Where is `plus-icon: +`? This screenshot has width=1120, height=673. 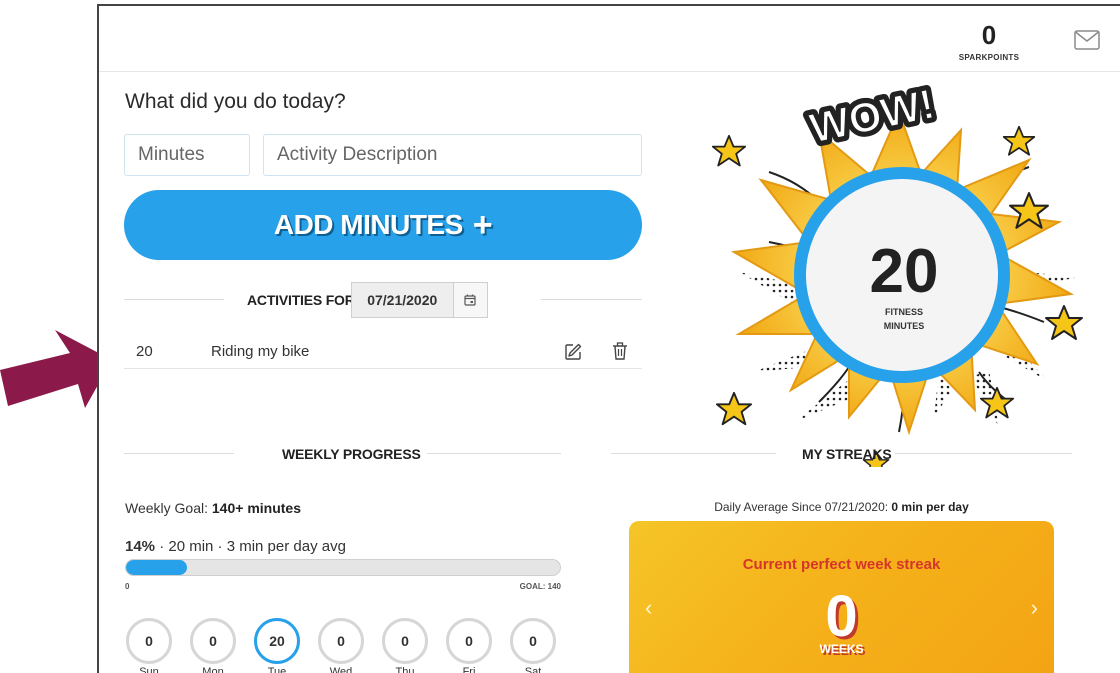
plus-icon: + is located at coordinates (482, 224).